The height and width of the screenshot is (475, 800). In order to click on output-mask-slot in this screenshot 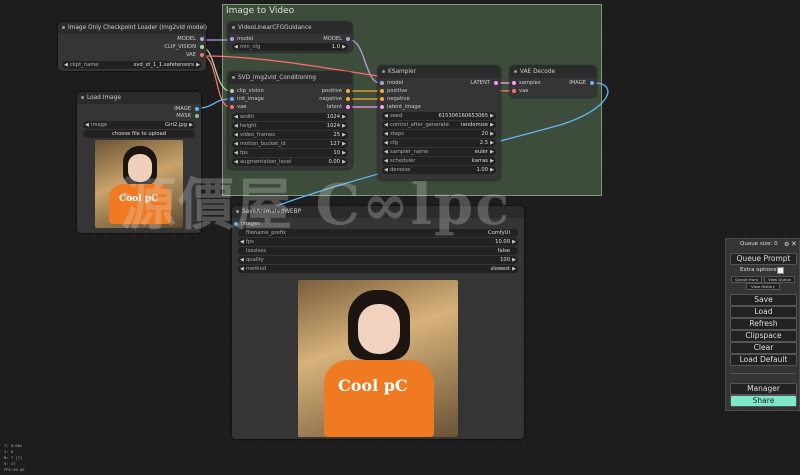, I will do `click(197, 116)`.